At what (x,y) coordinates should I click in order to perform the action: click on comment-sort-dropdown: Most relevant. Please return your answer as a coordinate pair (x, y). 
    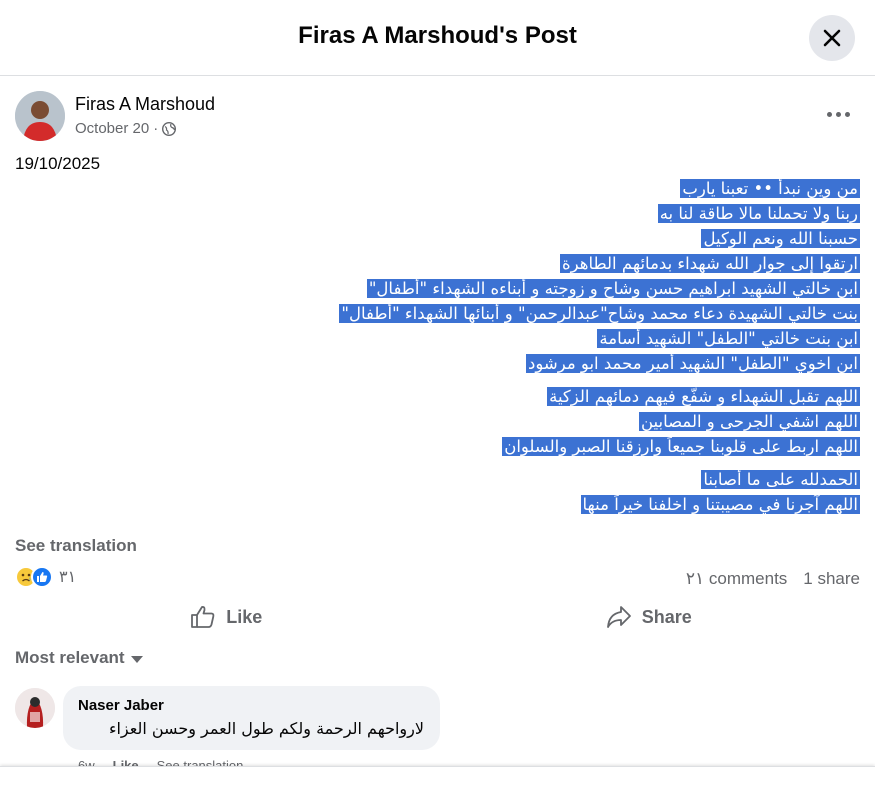
    Looking at the image, I should click on (79, 658).